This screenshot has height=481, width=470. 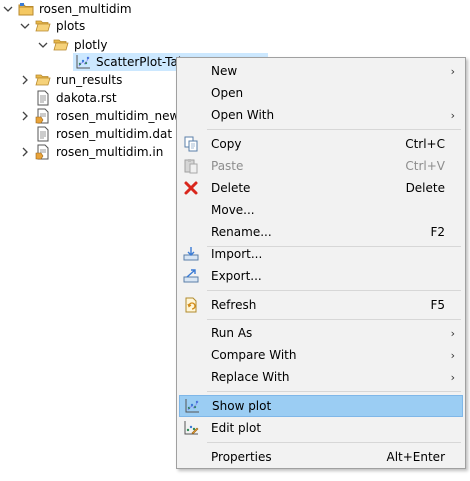 I want to click on menu-item-accelerator: Ctrl+C, so click(x=425, y=144).